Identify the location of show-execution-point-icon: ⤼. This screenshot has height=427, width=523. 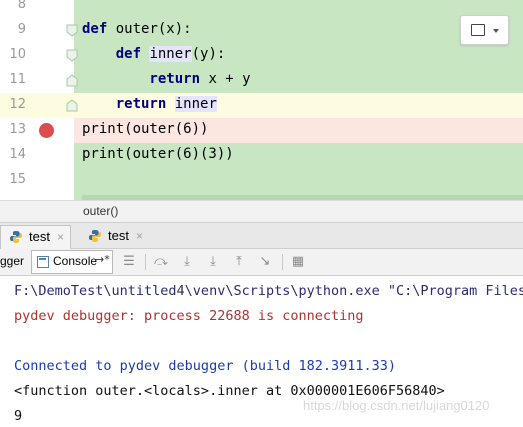
(161, 262).